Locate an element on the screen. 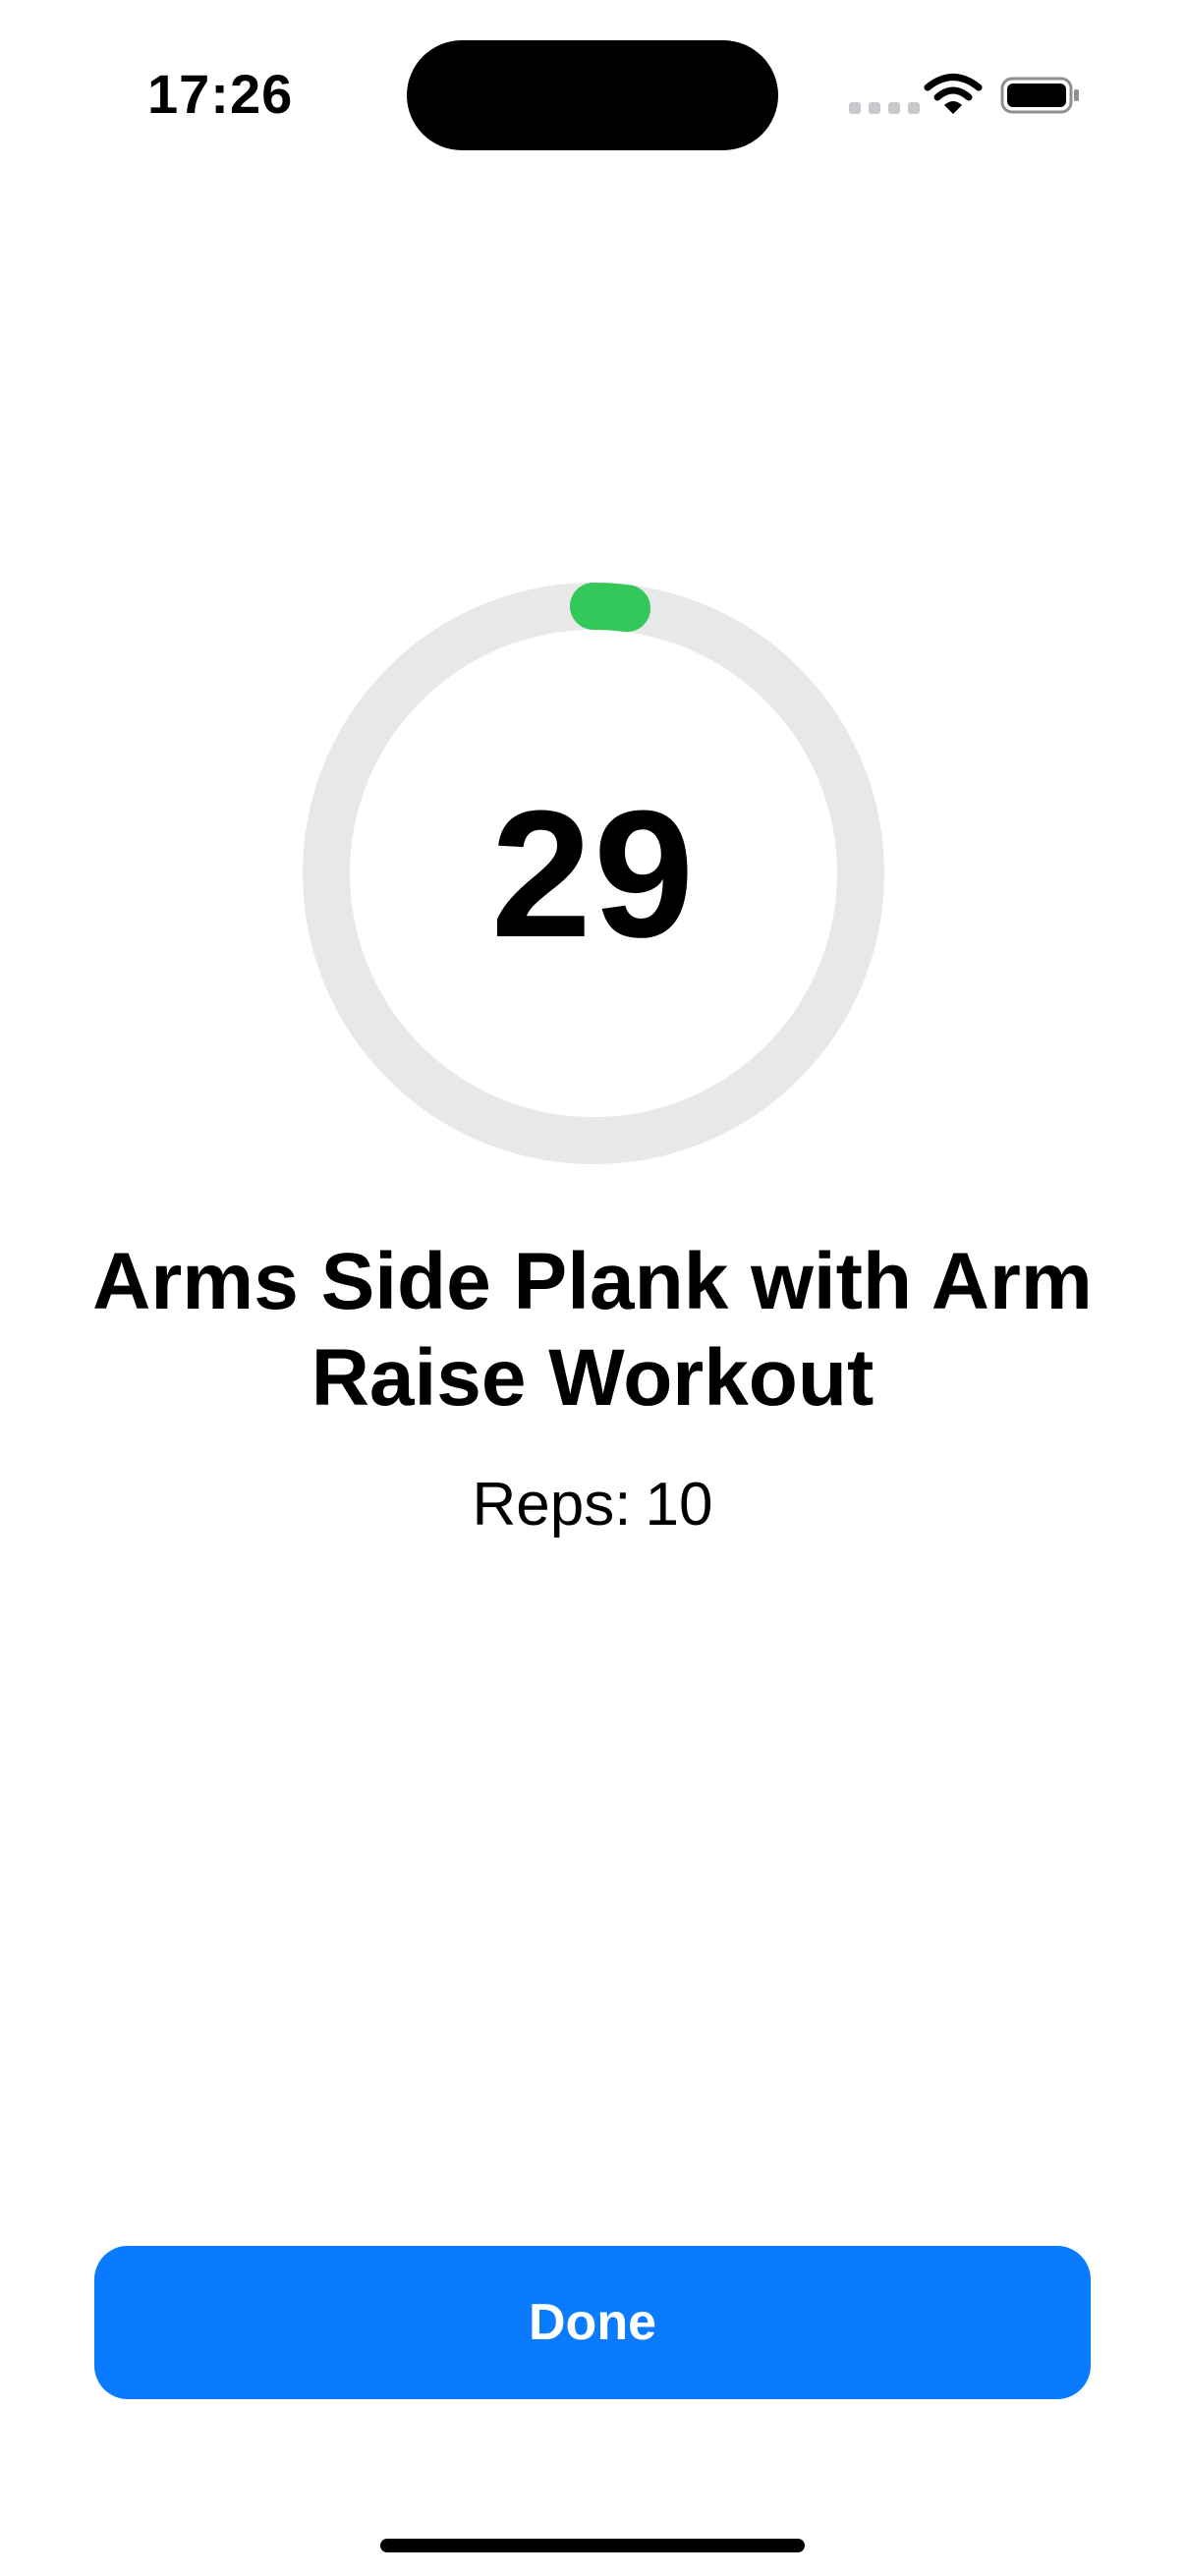  status-bar-time: 17:26 is located at coordinates (221, 94).